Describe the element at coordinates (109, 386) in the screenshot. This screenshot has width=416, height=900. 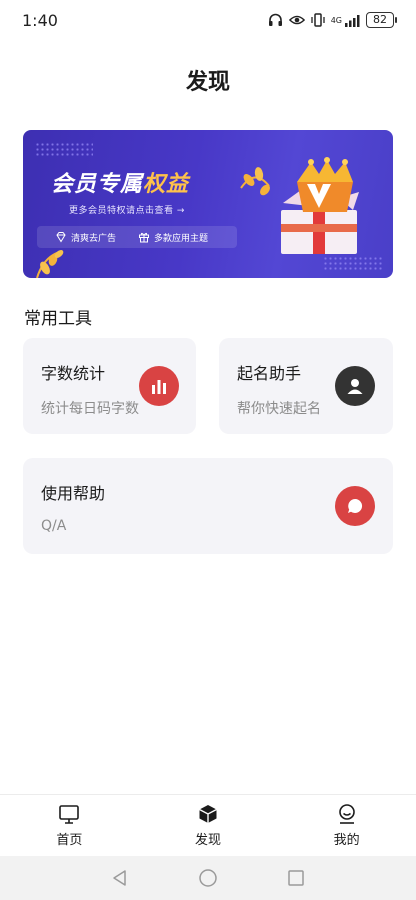
I see `tool-card-word-count: 字数统计 统计每日码字数` at that location.